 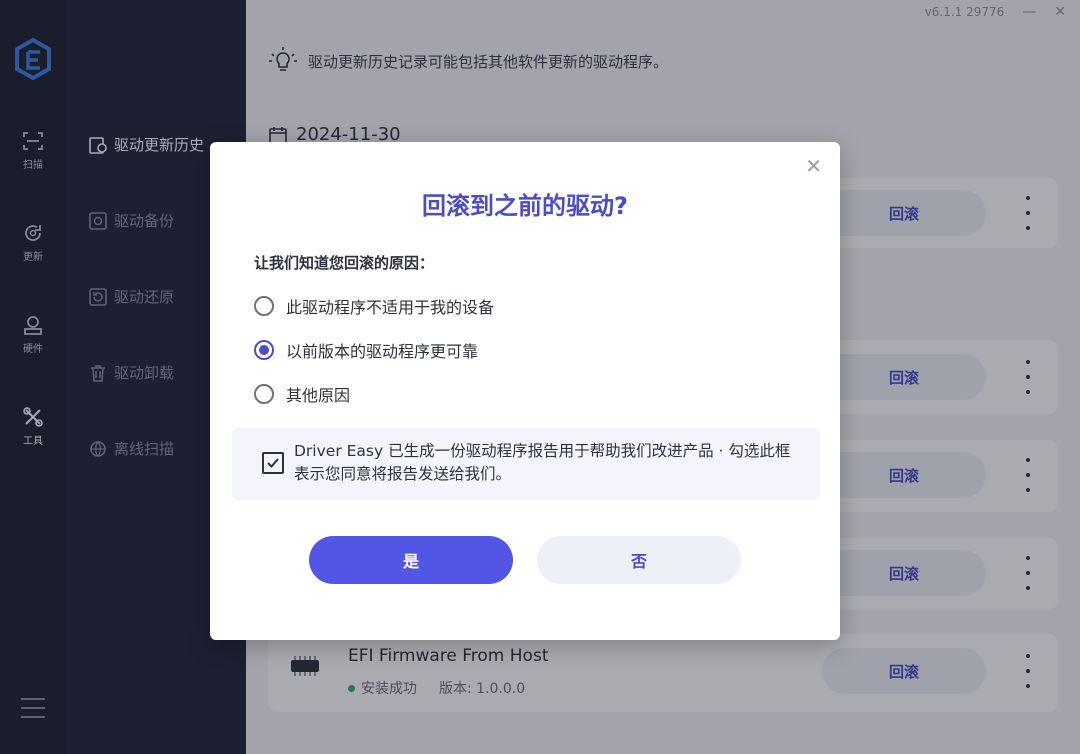 I want to click on reason-option-not-suitable: 此驱动程序不适用于我的设备, so click(x=374, y=306).